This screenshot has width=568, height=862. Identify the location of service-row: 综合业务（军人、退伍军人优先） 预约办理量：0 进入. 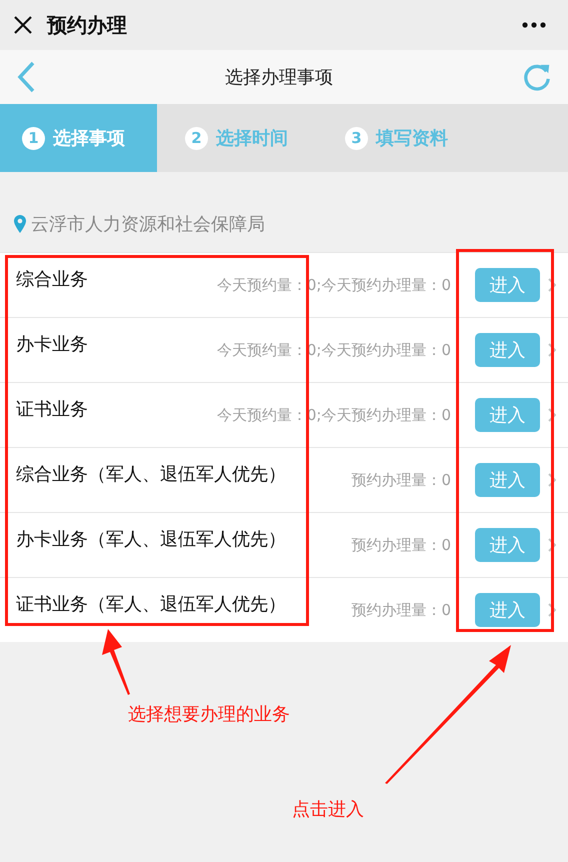
(284, 479).